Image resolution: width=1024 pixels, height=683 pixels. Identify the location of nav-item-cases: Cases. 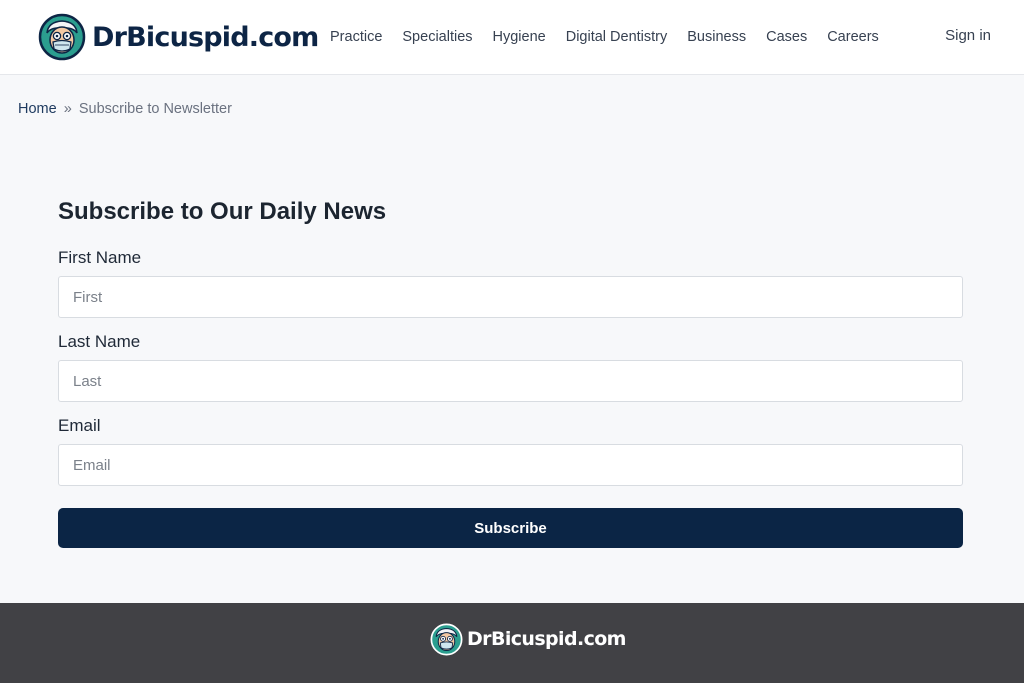
(786, 37).